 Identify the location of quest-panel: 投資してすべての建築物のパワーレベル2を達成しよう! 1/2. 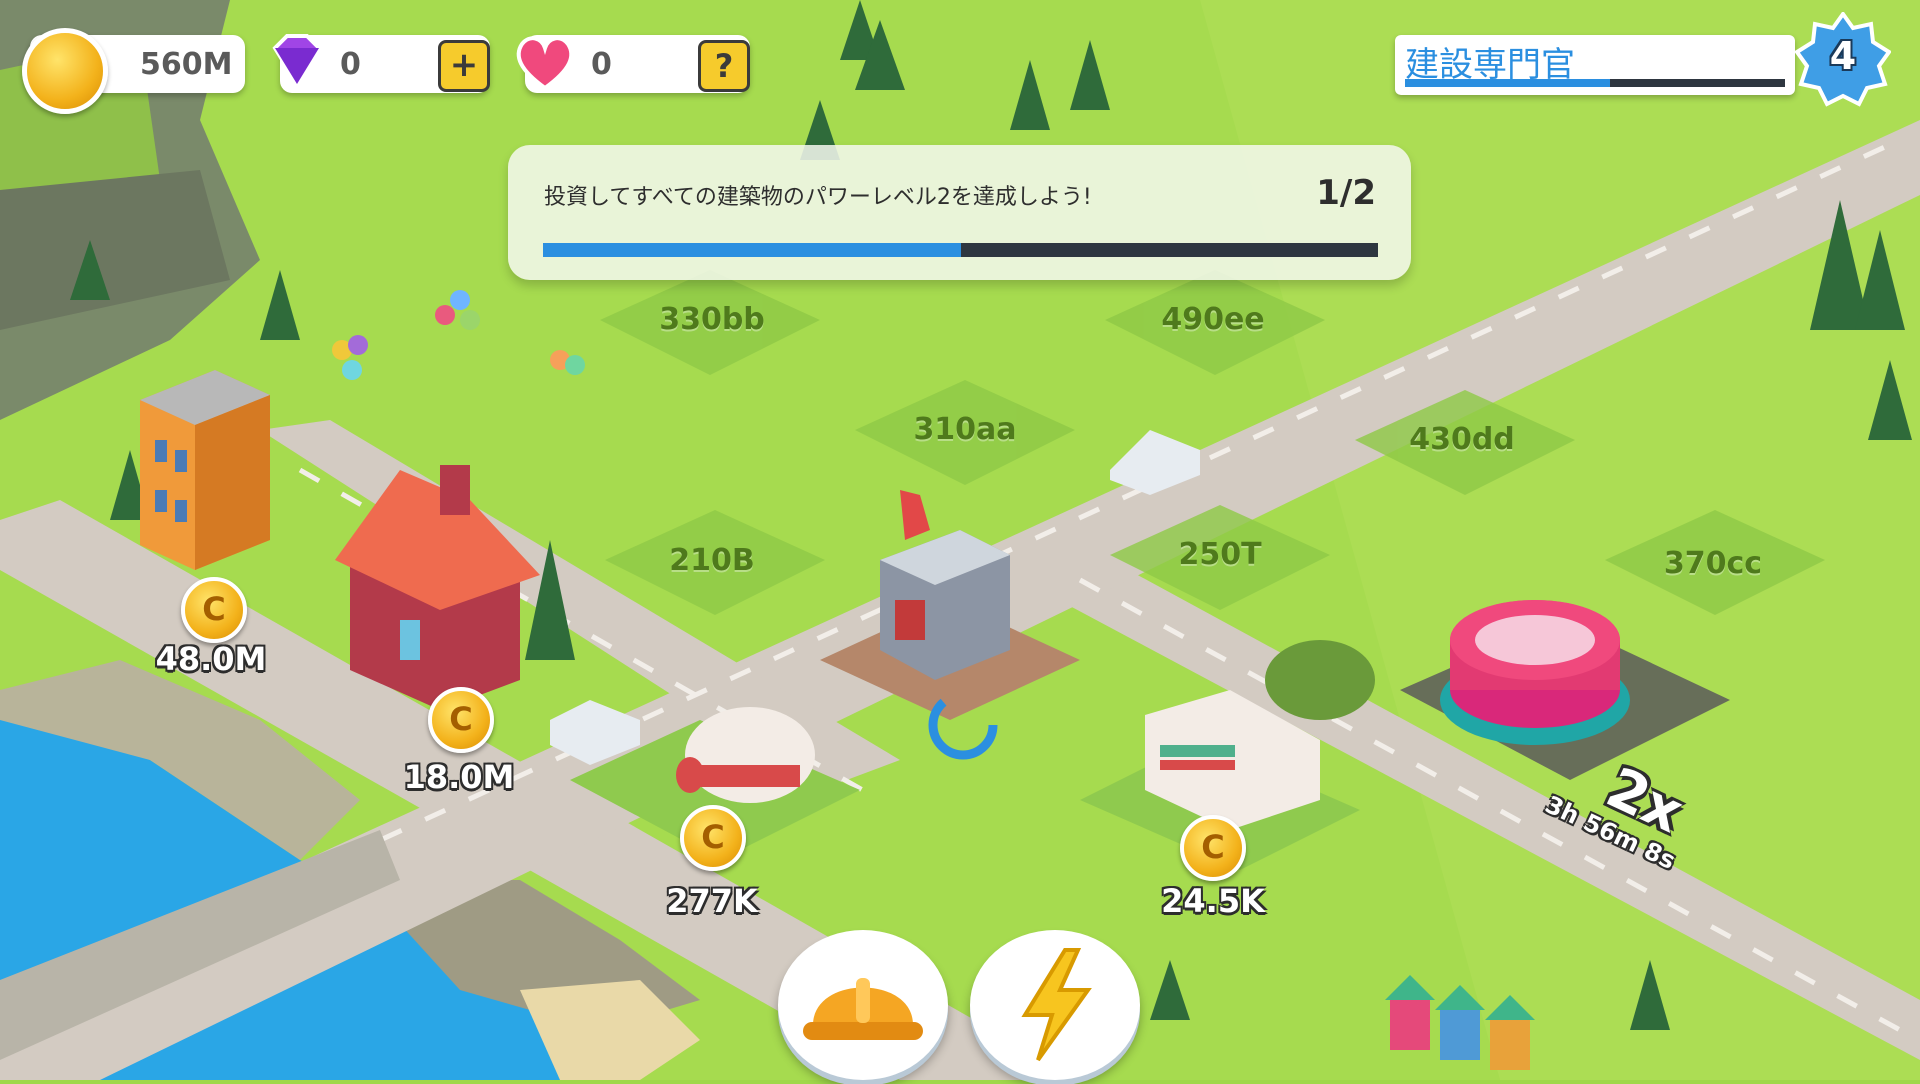
(959, 212).